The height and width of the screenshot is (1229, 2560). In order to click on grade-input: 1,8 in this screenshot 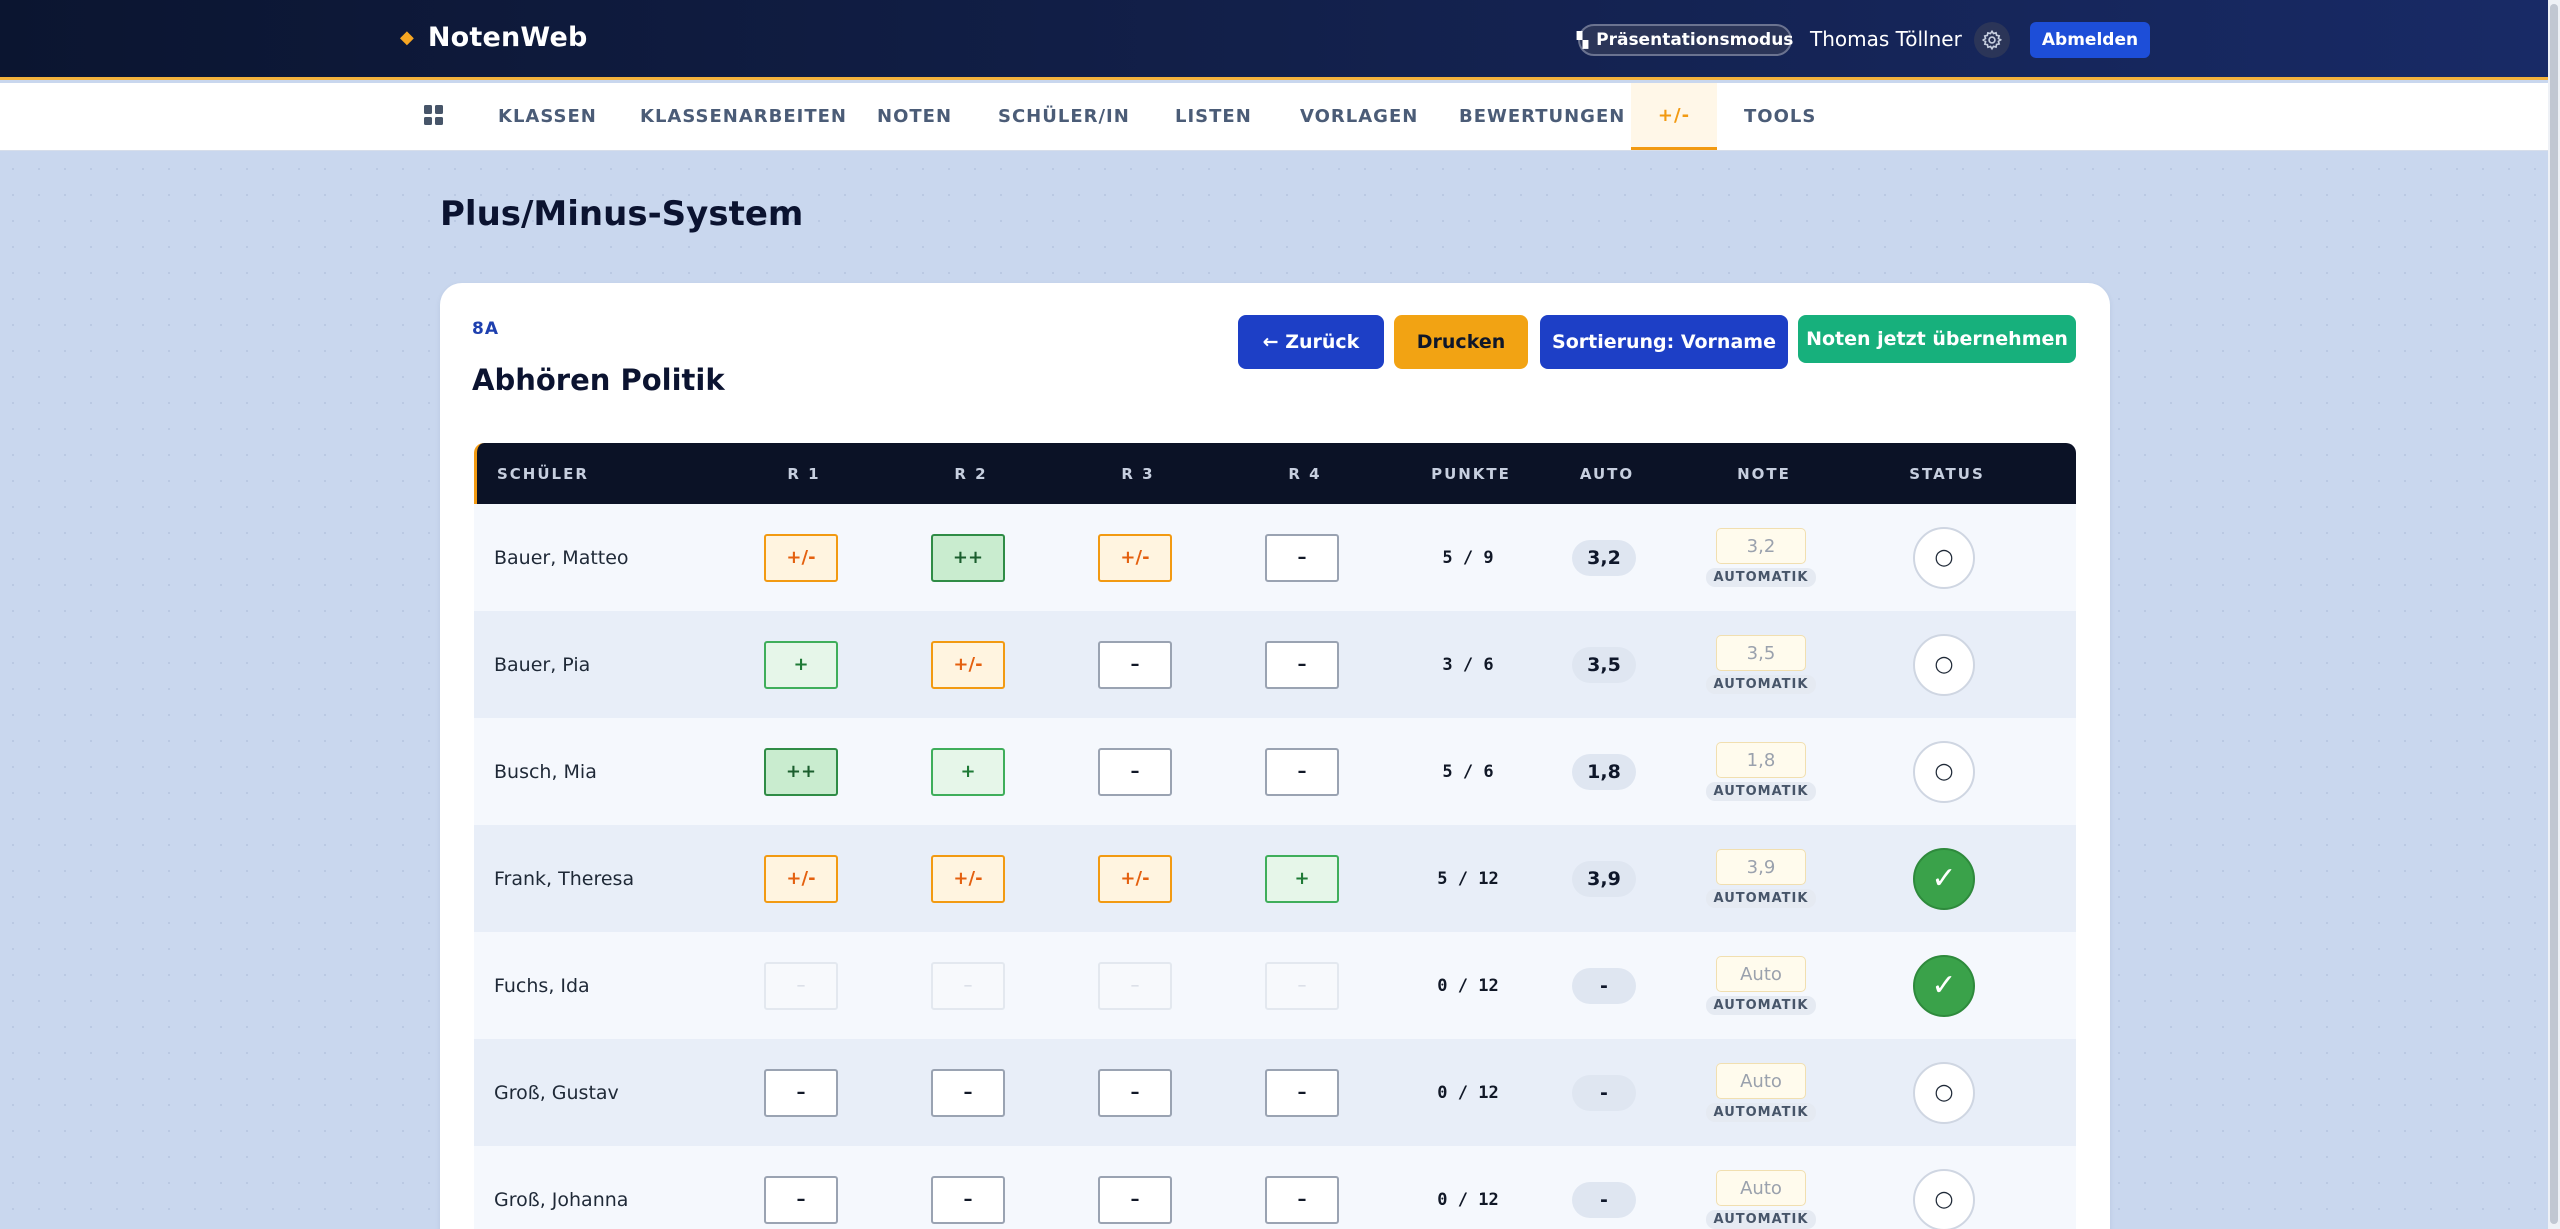, I will do `click(1761, 760)`.